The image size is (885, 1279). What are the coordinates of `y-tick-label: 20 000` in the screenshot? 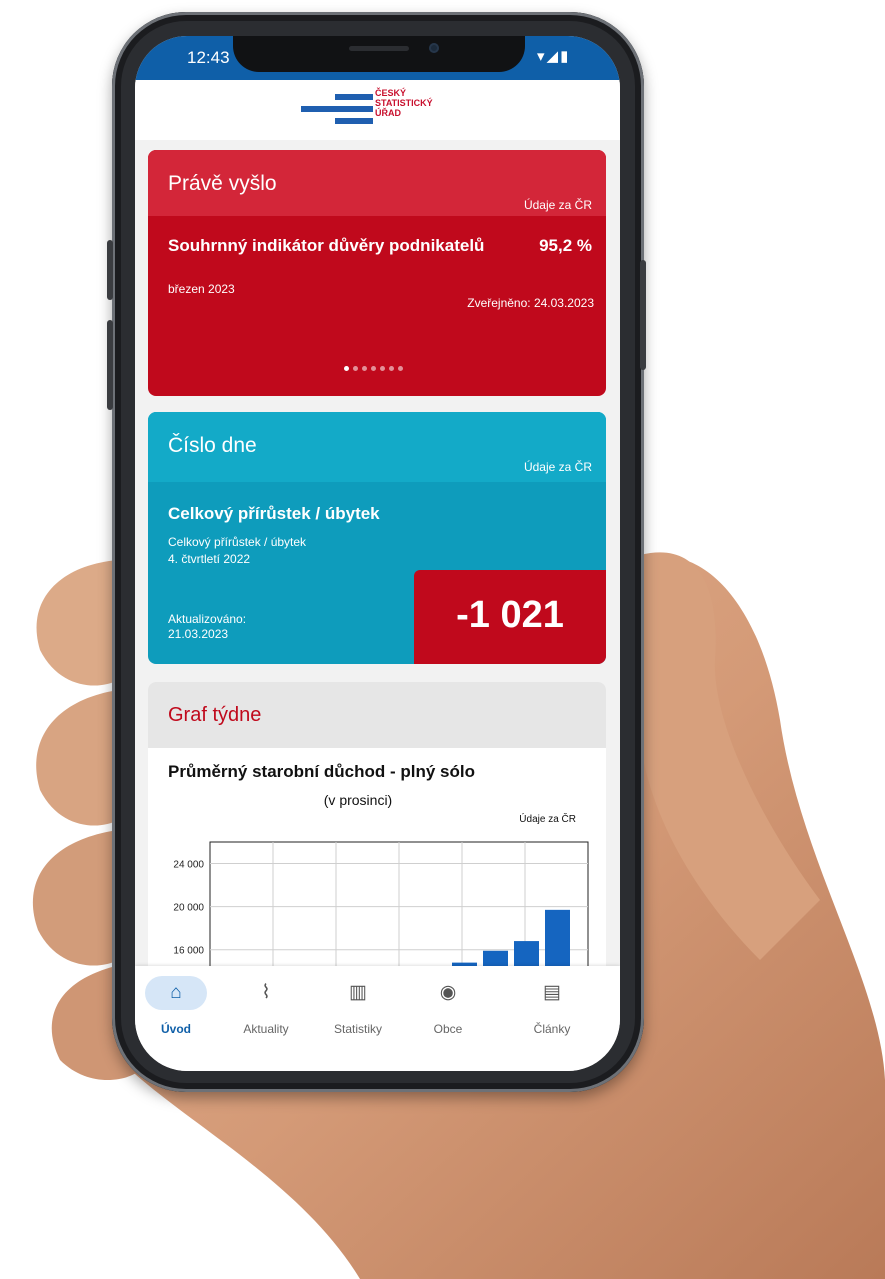 It's located at (188, 908).